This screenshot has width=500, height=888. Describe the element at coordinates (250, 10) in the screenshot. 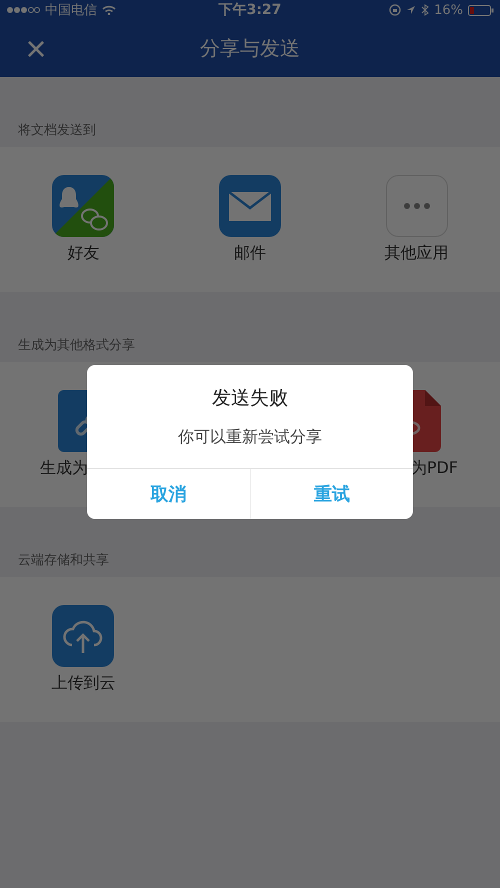

I see `status-time: 下午3:27` at that location.